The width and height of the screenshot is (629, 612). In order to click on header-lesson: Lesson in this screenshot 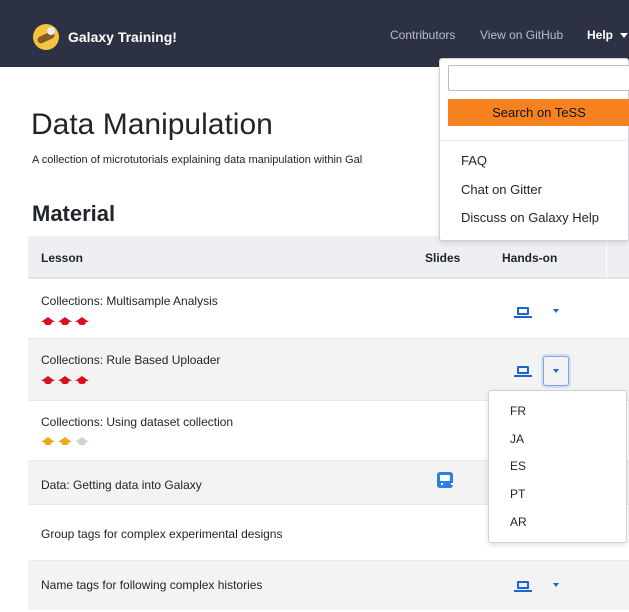, I will do `click(62, 258)`.